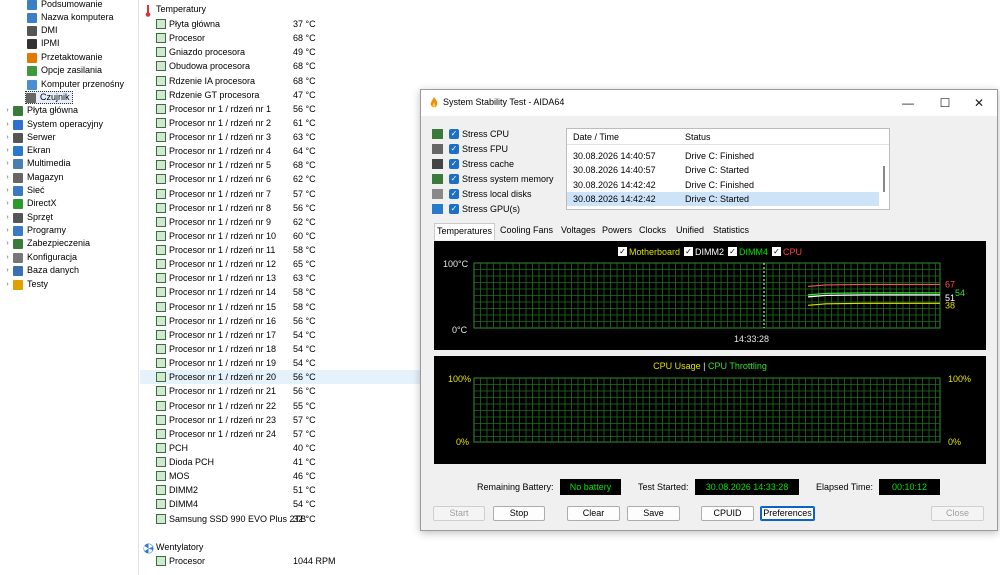 The image size is (1000, 575). I want to click on sensor-row: Procesor nr 1 / rdzeń nr 19 54 °C, so click(280, 363).